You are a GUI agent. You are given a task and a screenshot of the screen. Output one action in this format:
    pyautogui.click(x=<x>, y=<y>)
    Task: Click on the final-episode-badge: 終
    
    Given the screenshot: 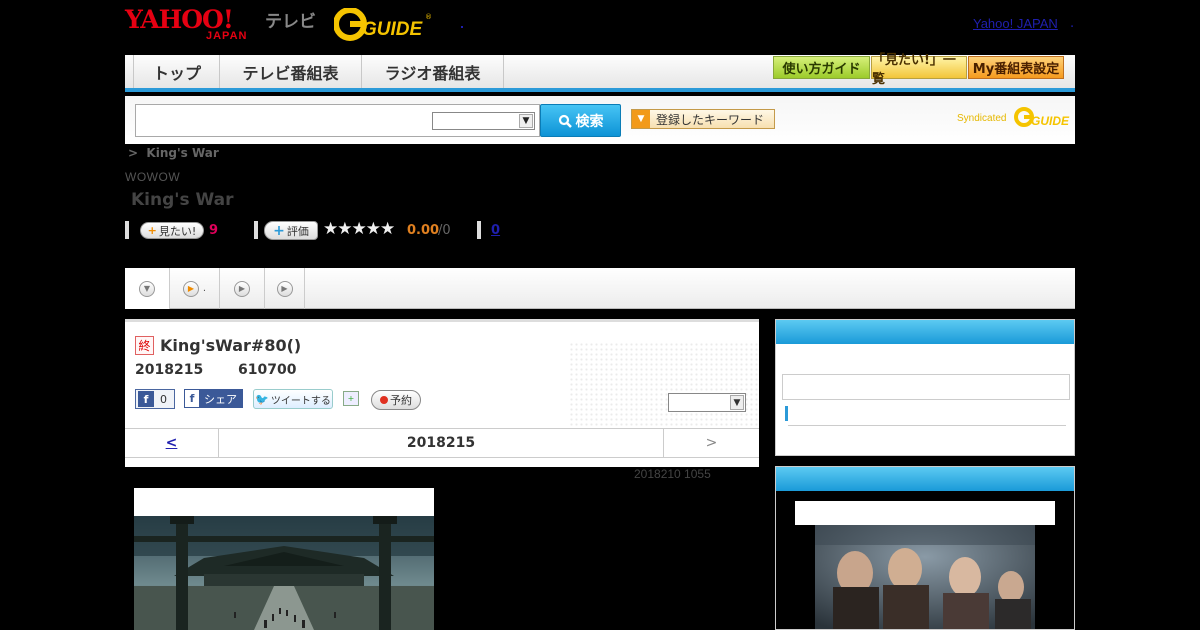 What is the action you would take?
    pyautogui.click(x=144, y=345)
    